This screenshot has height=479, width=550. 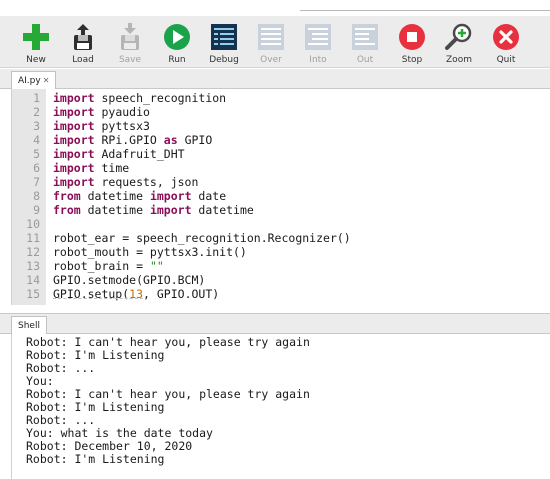 I want to click on code-line: robot_mouth = pyttsx3.init(), so click(x=150, y=252).